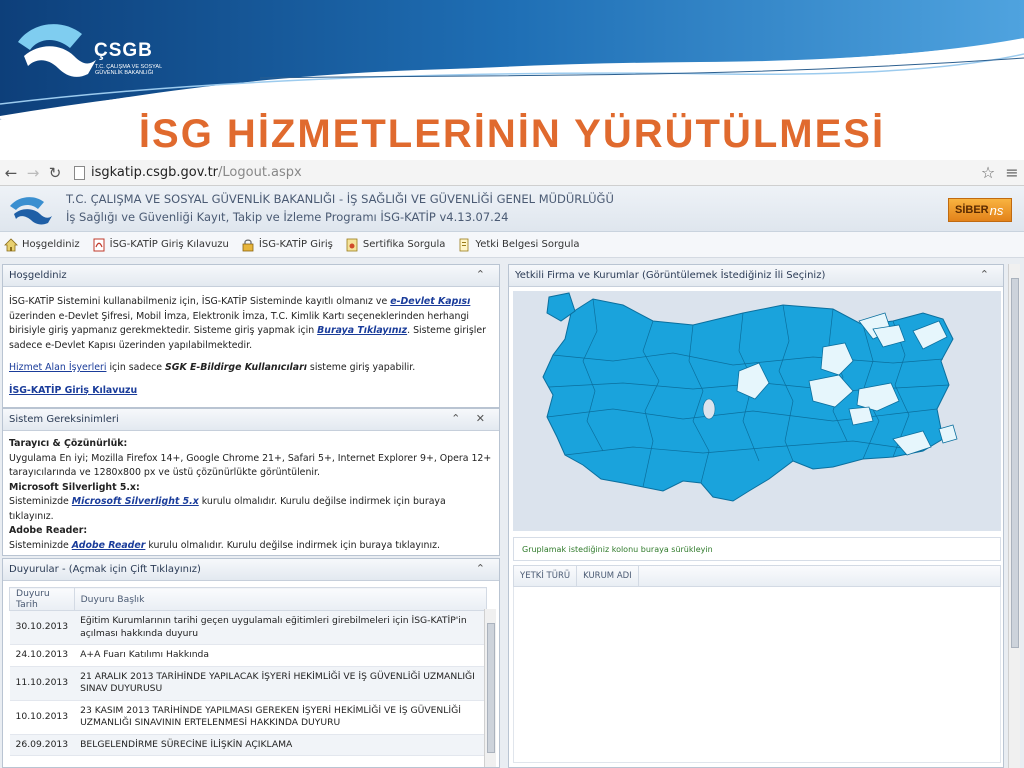 The width and height of the screenshot is (1024, 768). I want to click on row-title: BELGELENDİRME SÜRECİNE İLİŞKİN AÇIKLAMA, so click(280, 745).